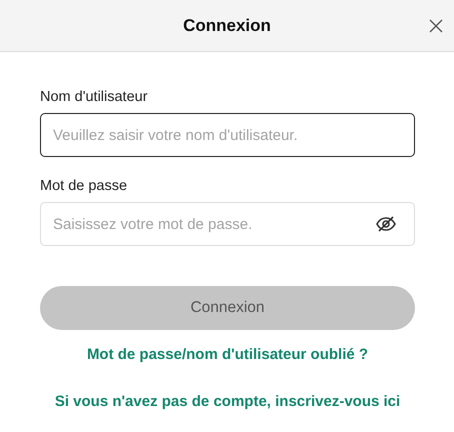 This screenshot has height=432, width=454. Describe the element at coordinates (94, 97) in the screenshot. I see `field-label: Nom d'utilisateur` at that location.